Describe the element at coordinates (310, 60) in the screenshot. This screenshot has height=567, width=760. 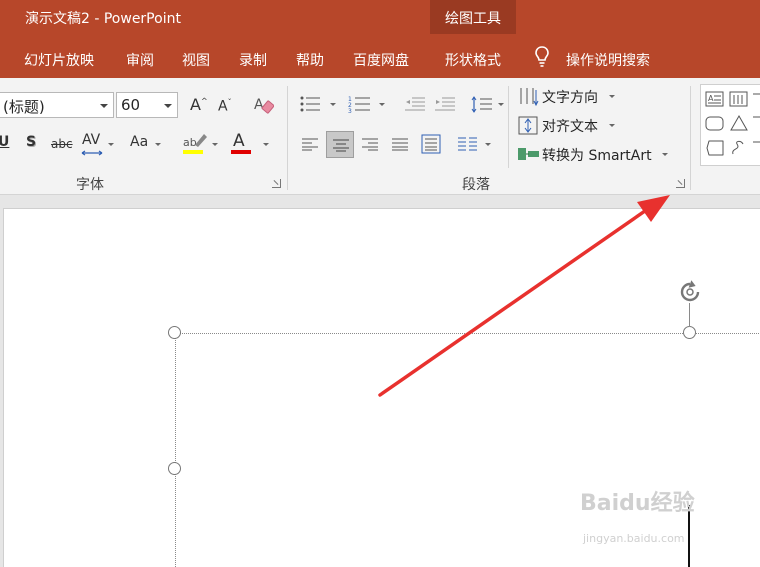
I see `tab-help: 帮助` at that location.